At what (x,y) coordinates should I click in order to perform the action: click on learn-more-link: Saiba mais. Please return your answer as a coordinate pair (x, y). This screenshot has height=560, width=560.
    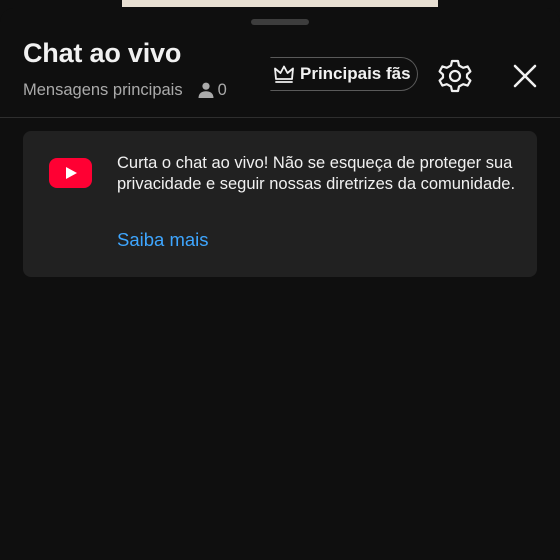
    Looking at the image, I should click on (163, 240).